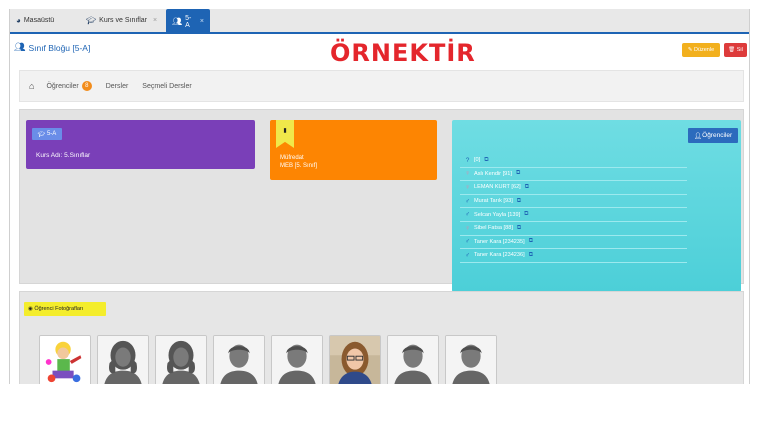 The image size is (761, 430). I want to click on delete-button: 🗑︎ Sil, so click(735, 50).